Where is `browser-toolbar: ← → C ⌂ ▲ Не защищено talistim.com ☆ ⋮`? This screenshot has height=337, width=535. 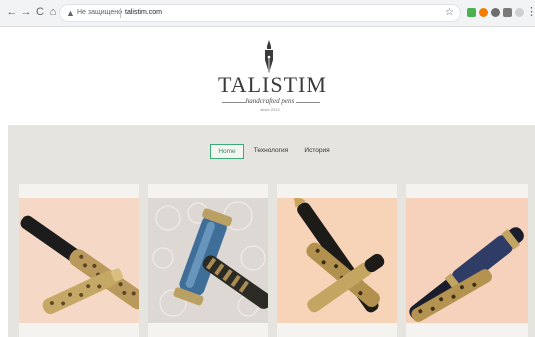 browser-toolbar: ← → C ⌂ ▲ Не защищено talistim.com ☆ ⋮ is located at coordinates (267, 13).